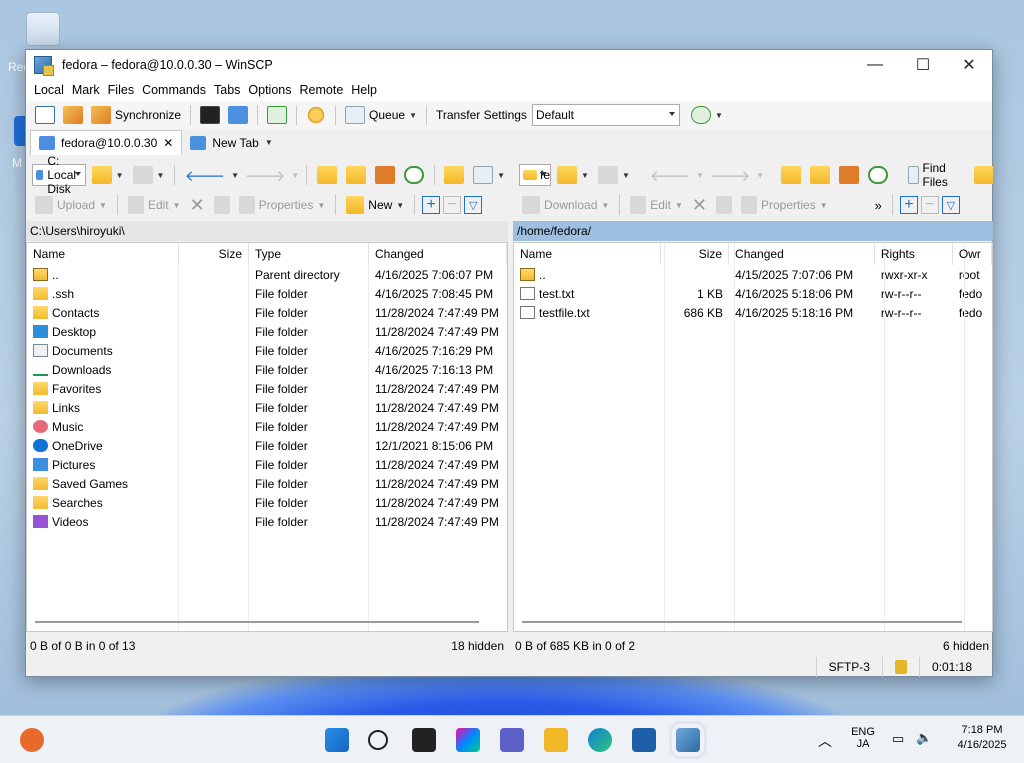 This screenshot has height=763, width=1024. Describe the element at coordinates (257, 622) in the screenshot. I see `local-horizontal-scrollbar` at that location.